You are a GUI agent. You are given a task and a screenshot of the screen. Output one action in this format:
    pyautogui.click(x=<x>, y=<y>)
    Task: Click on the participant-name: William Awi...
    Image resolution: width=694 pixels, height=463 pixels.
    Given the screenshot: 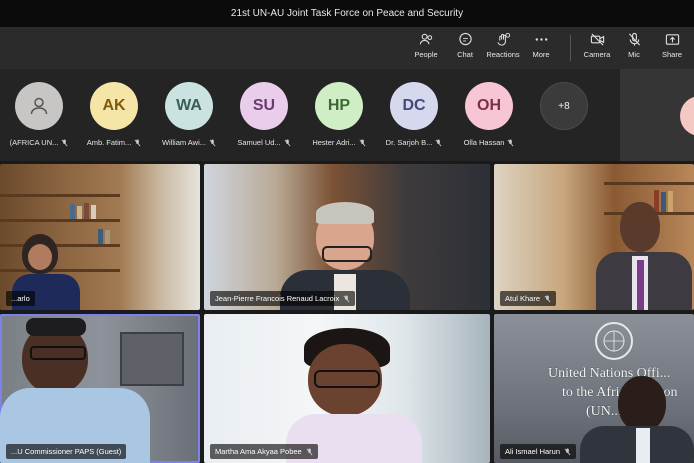 What is the action you would take?
    pyautogui.click(x=184, y=142)
    